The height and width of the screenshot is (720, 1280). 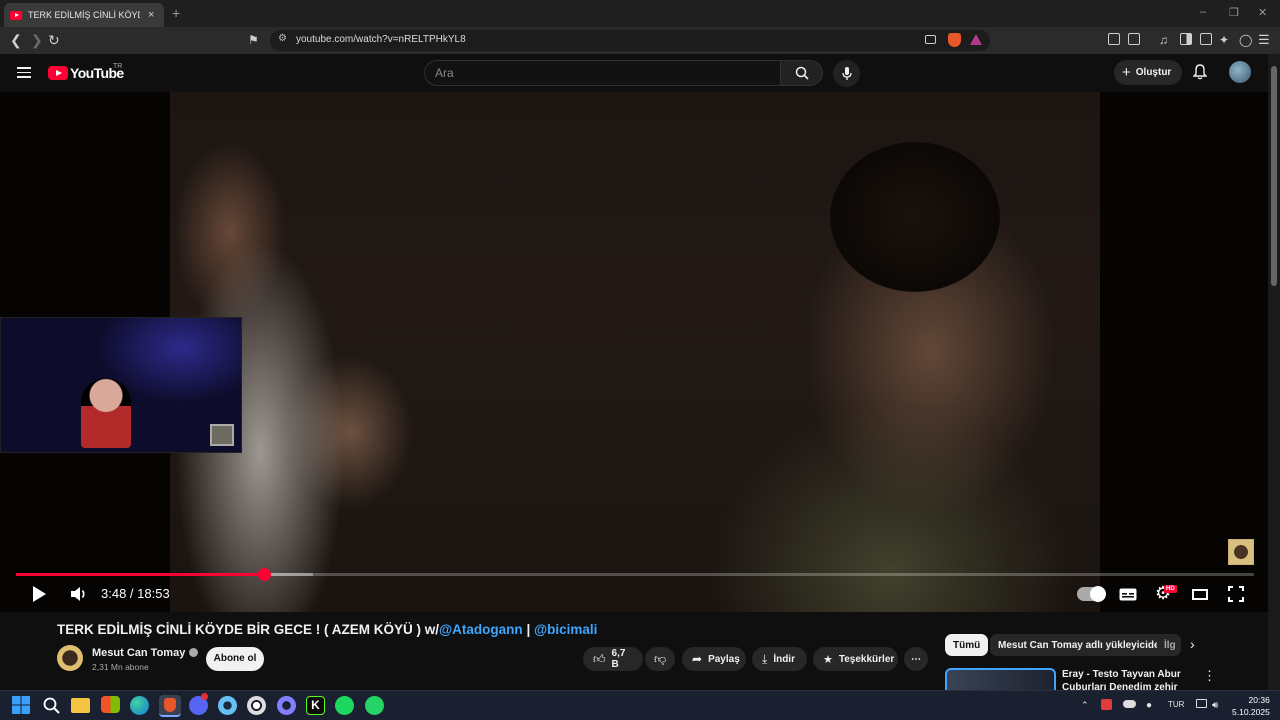 What do you see at coordinates (954, 40) in the screenshot?
I see `brave-shields-icon` at bounding box center [954, 40].